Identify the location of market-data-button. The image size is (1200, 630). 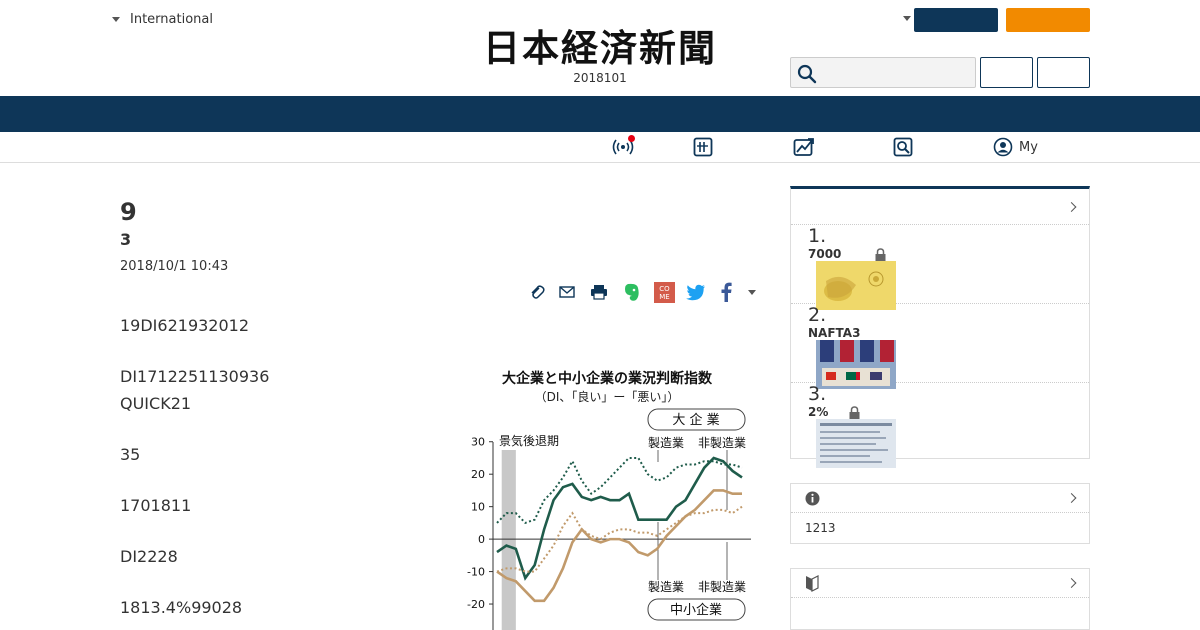
(804, 147).